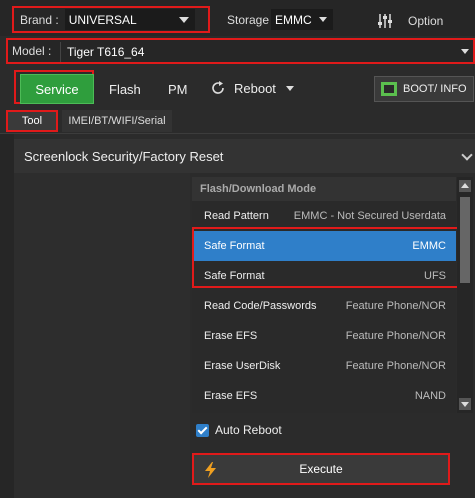  Describe the element at coordinates (426, 21) in the screenshot. I see `option-label: Option` at that location.